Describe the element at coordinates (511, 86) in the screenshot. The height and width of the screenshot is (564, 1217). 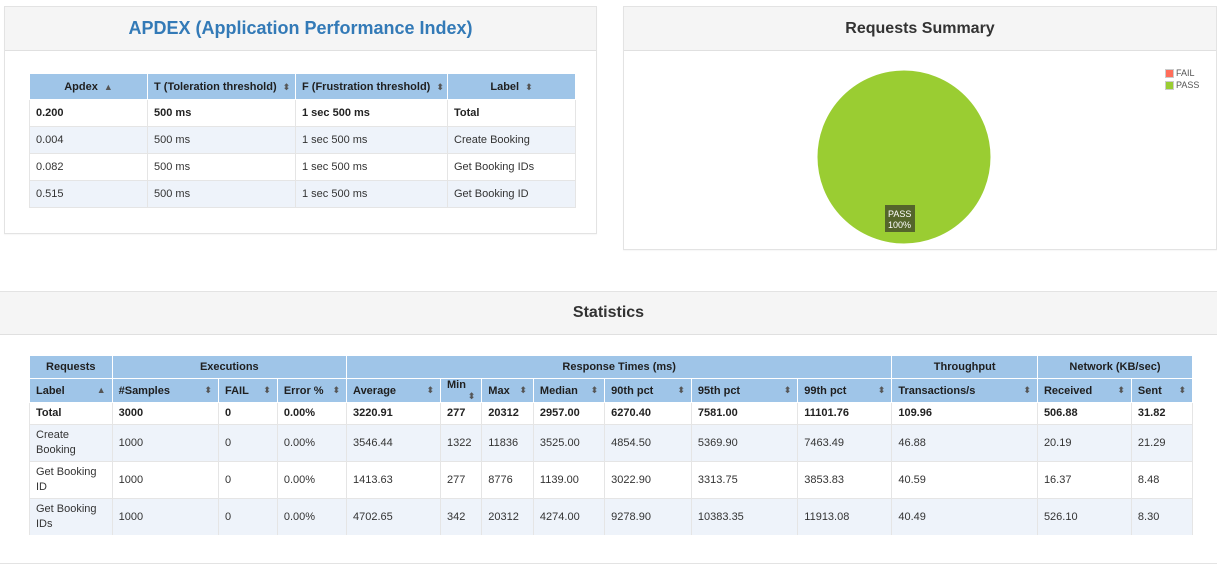
I see `apdex-col-label: Label ⬍` at that location.